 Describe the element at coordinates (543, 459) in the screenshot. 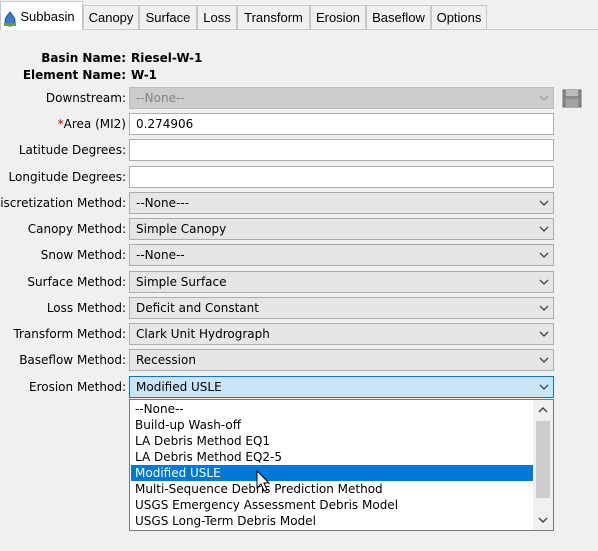

I see `scrollbar-thumb` at that location.